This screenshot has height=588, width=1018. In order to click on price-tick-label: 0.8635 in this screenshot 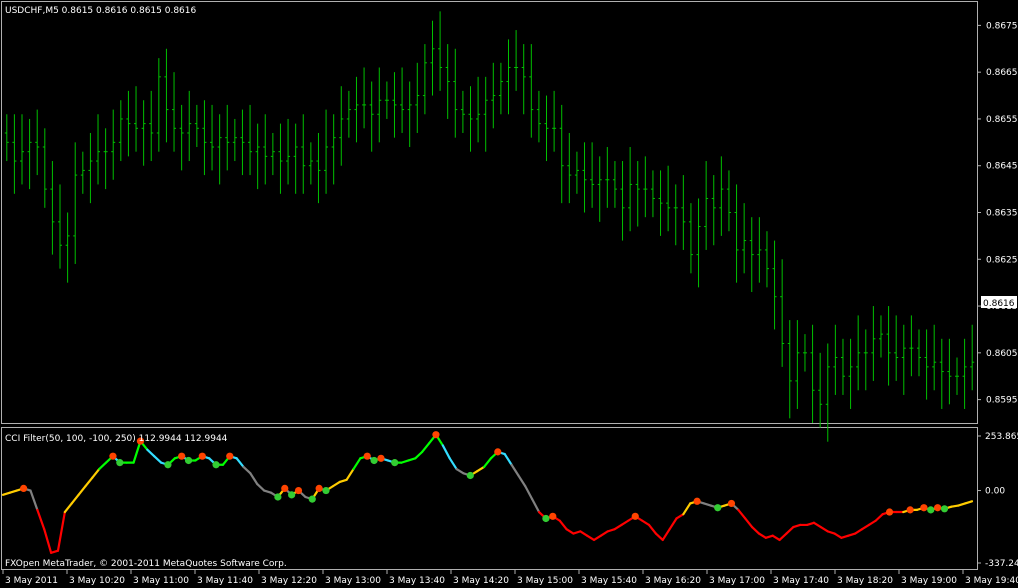, I will do `click(1002, 214)`.